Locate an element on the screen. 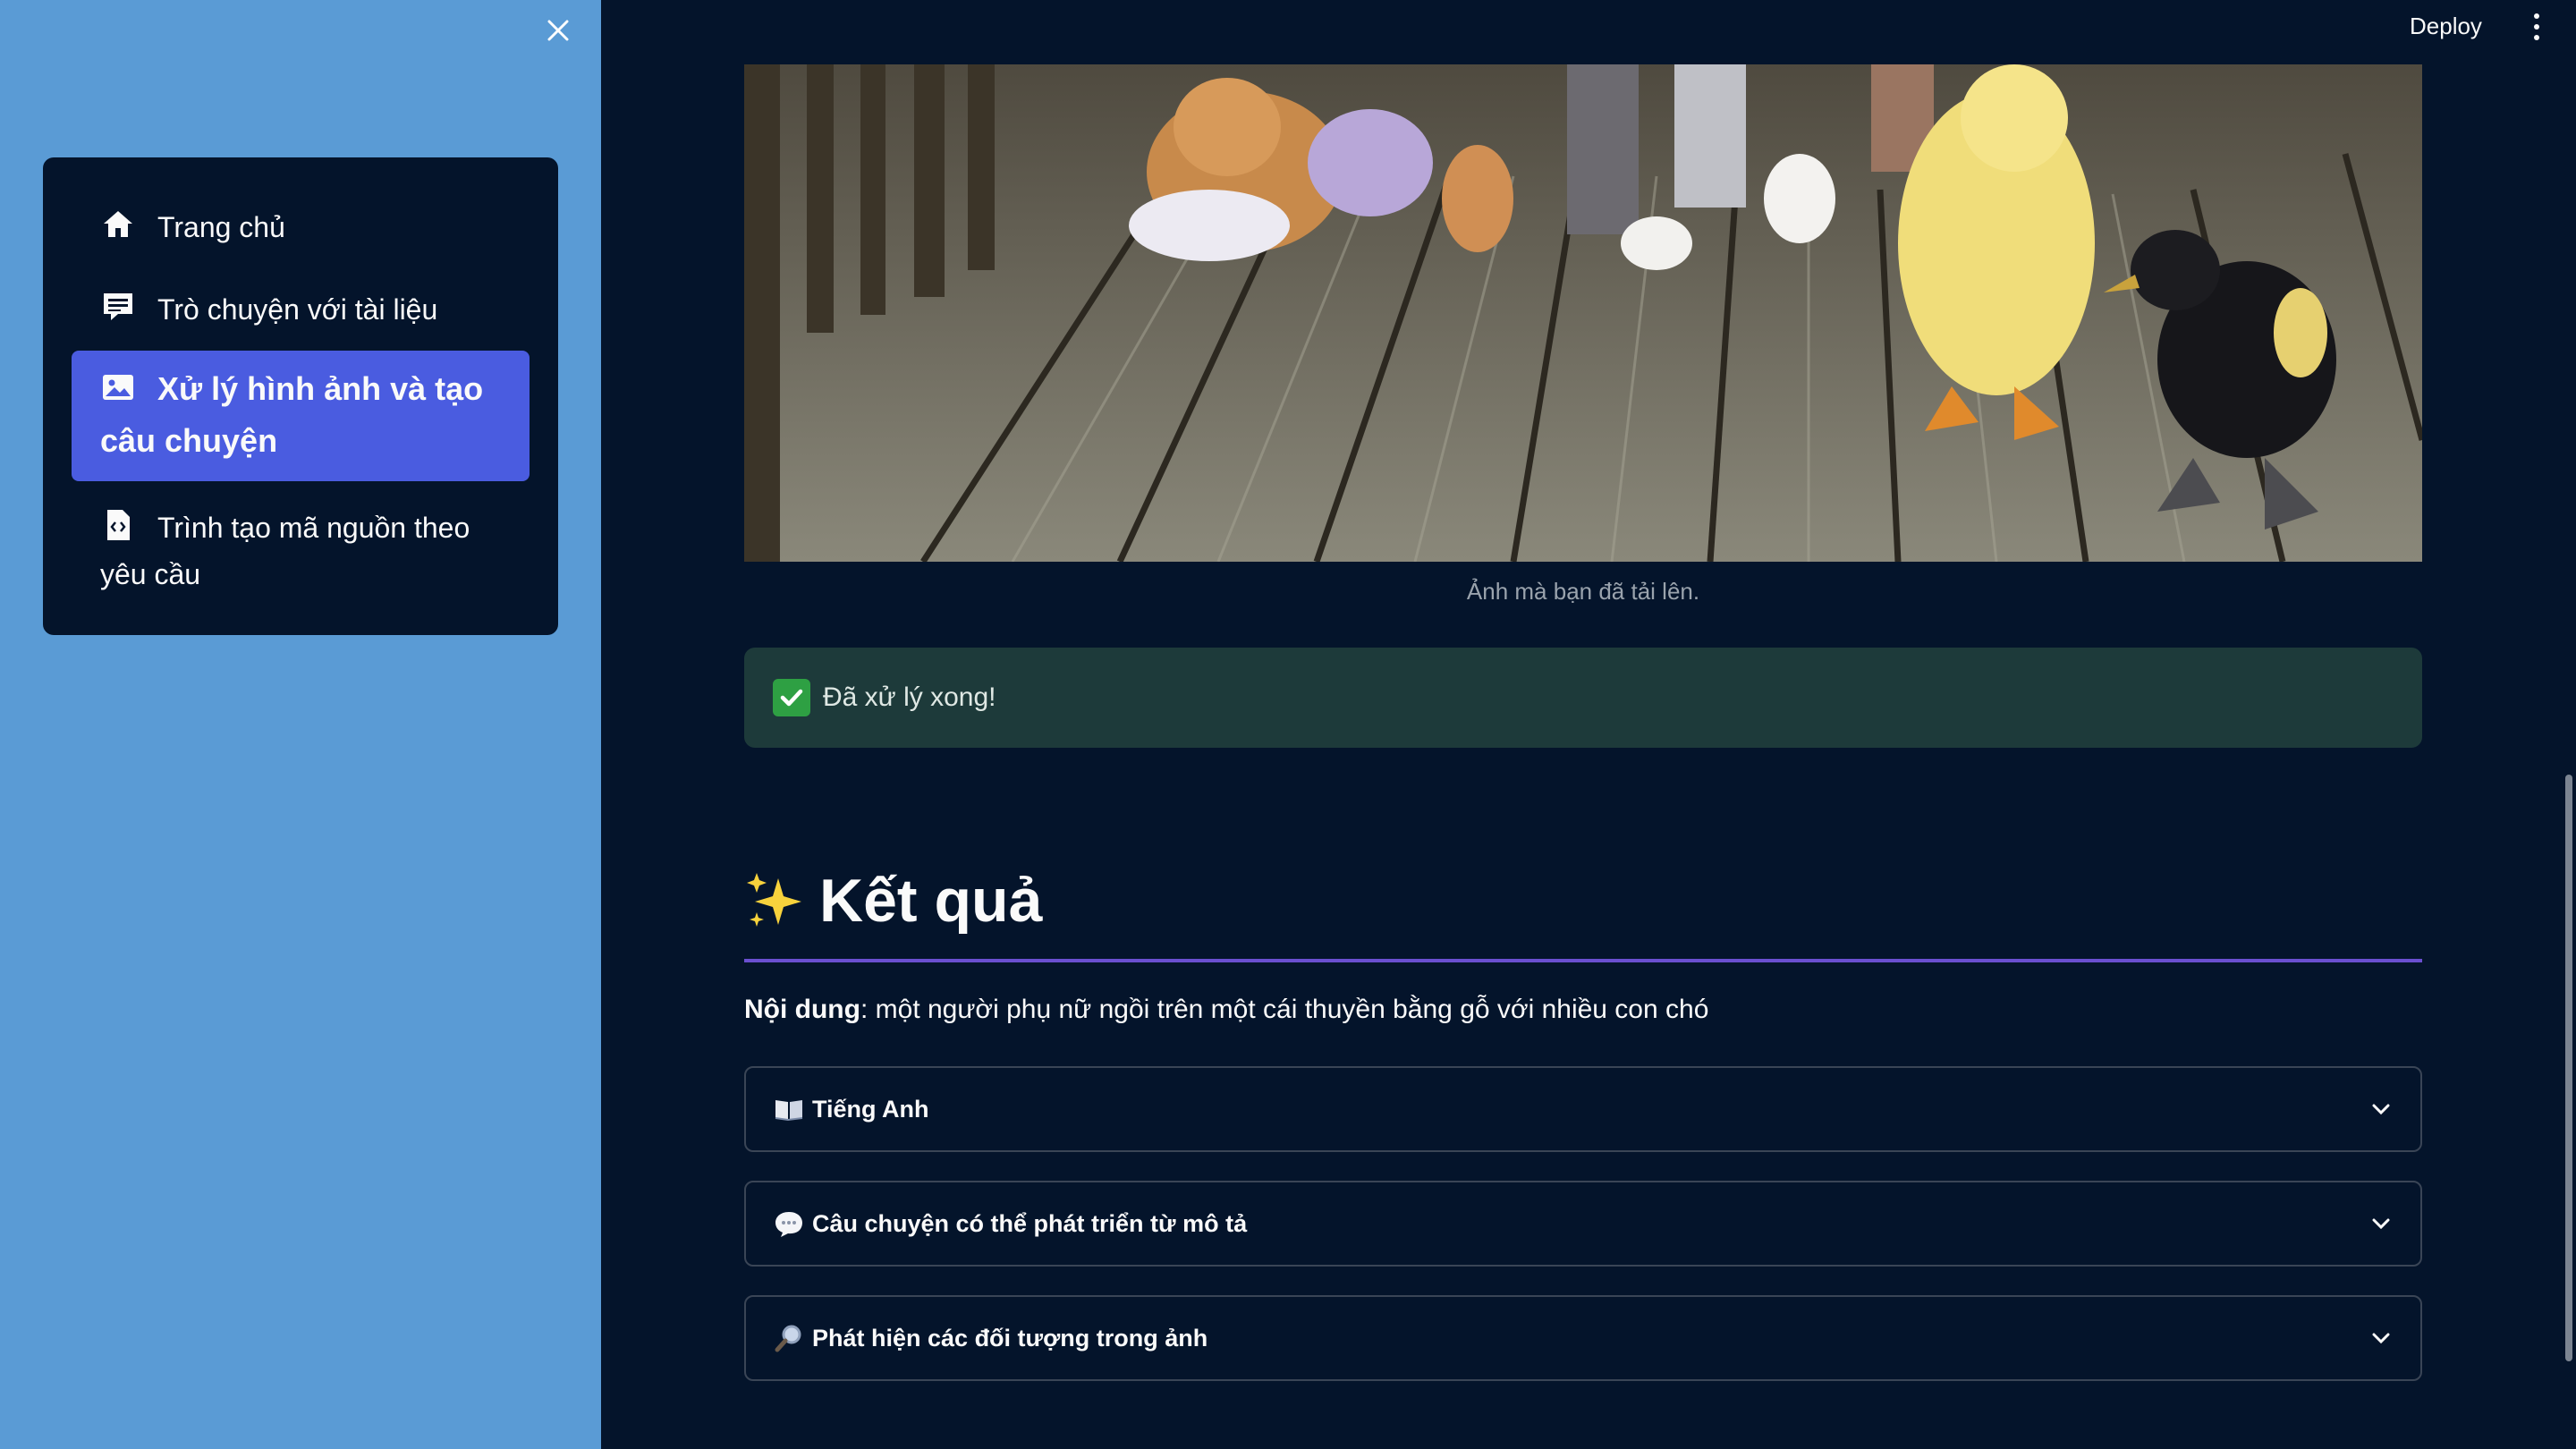 This screenshot has width=2576, height=1449. more-vertical-icon is located at coordinates (2536, 16).